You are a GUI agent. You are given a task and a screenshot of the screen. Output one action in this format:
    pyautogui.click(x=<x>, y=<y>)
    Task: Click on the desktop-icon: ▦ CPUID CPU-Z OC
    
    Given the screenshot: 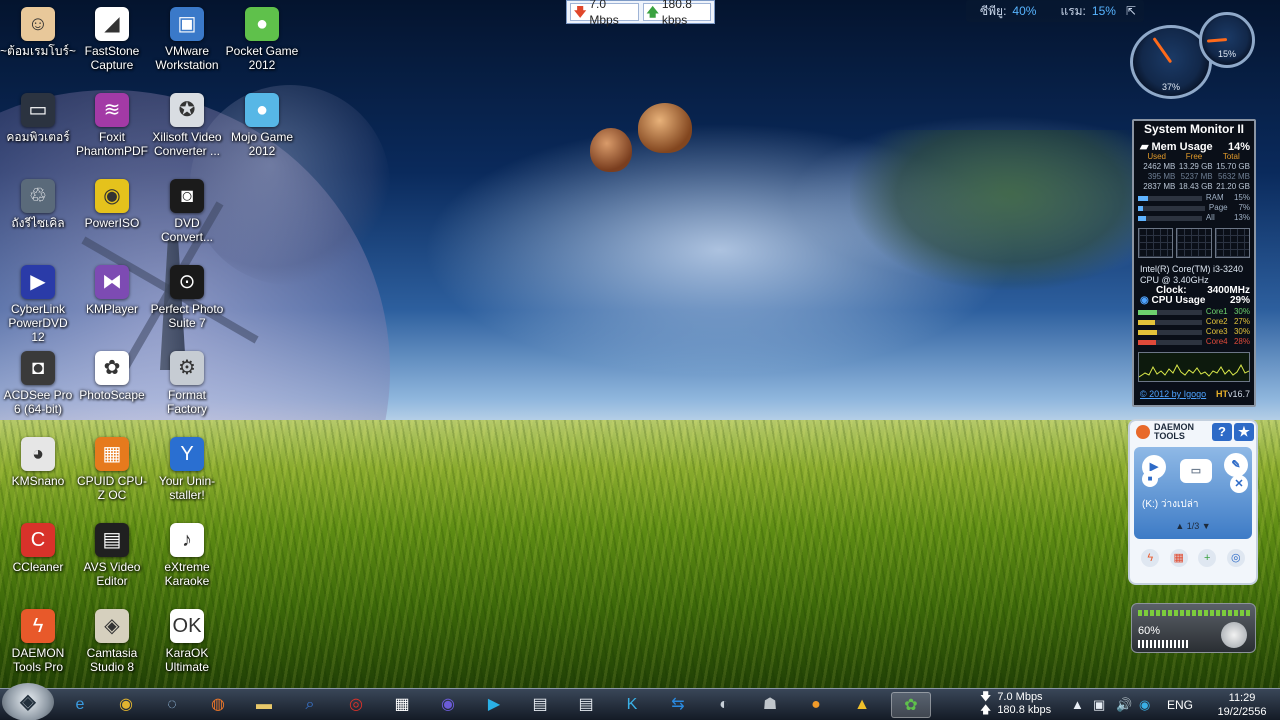 What is the action you would take?
    pyautogui.click(x=112, y=467)
    